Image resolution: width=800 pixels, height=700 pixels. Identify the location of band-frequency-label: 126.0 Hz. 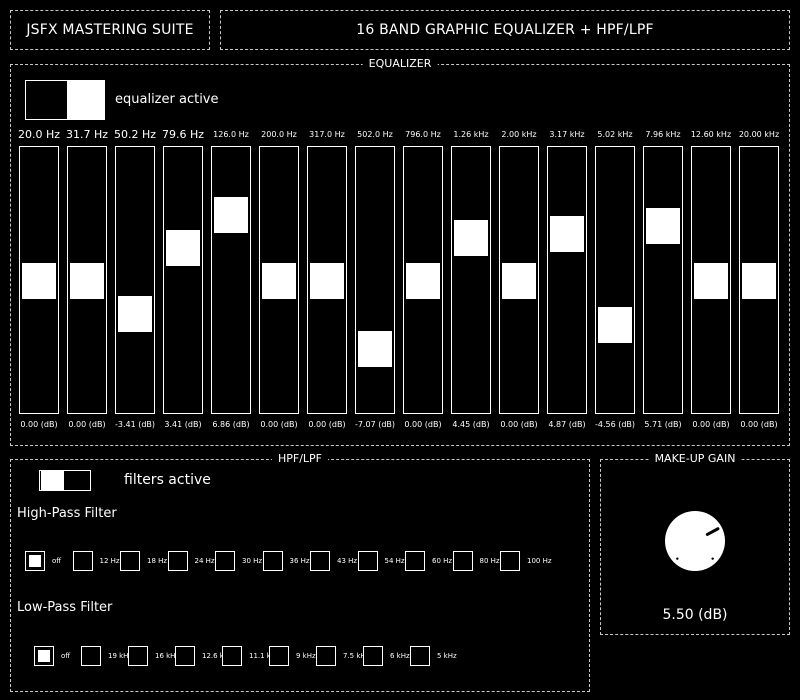
(231, 134).